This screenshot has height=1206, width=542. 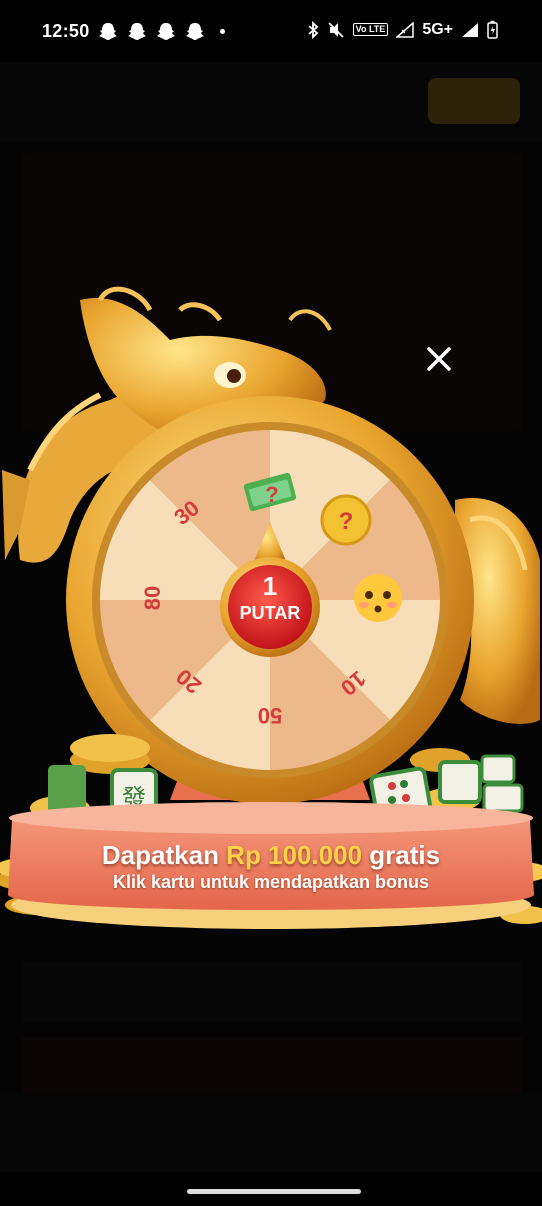 What do you see at coordinates (437, 29) in the screenshot?
I see `network-type: 5G+` at bounding box center [437, 29].